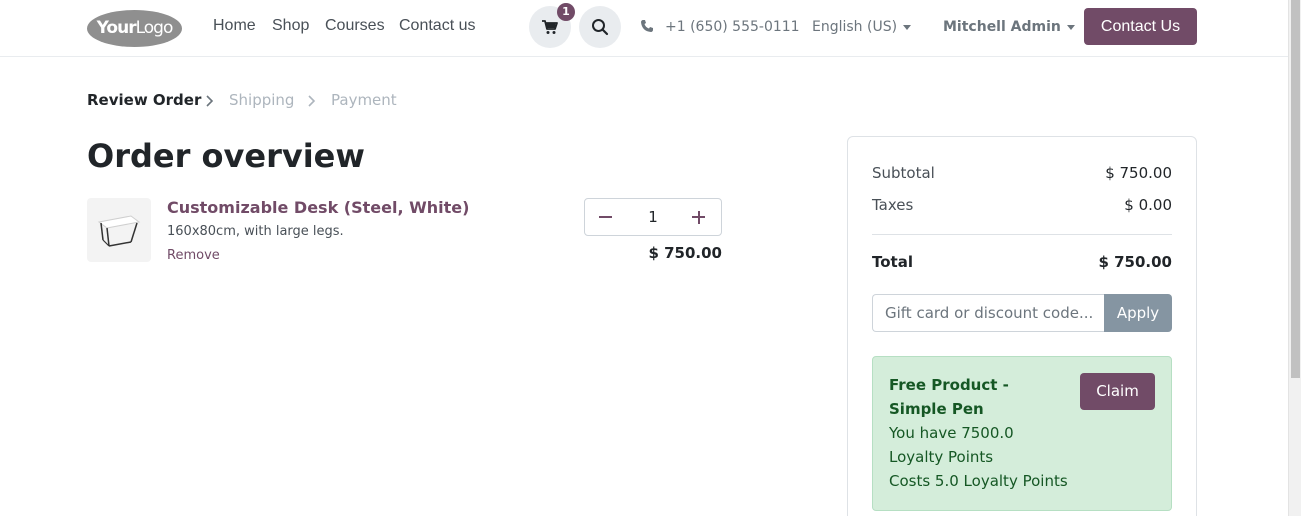 Image resolution: width=1301 pixels, height=516 pixels. I want to click on user-dropdown: Mitchell Admin, so click(1009, 27).